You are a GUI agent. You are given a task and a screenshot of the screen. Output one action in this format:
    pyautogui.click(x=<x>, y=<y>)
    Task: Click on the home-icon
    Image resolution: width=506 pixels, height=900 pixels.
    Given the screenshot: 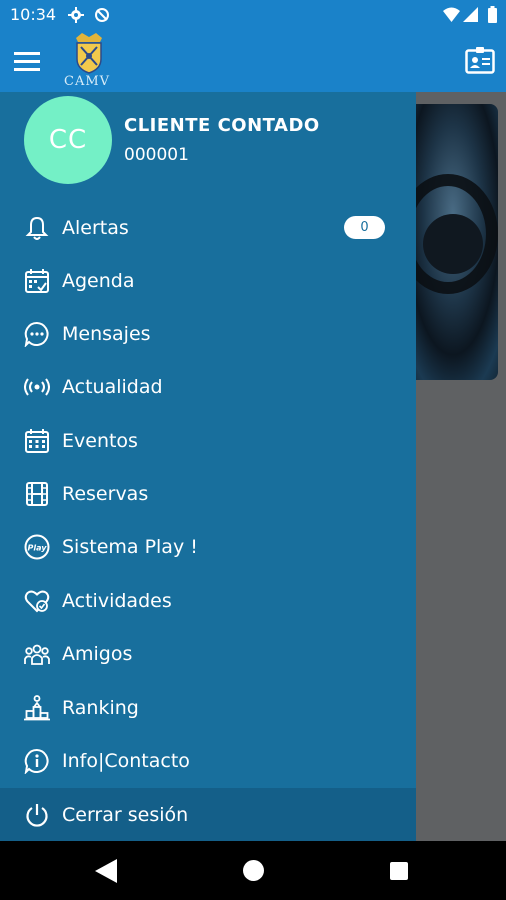 What is the action you would take?
    pyautogui.click(x=253, y=870)
    